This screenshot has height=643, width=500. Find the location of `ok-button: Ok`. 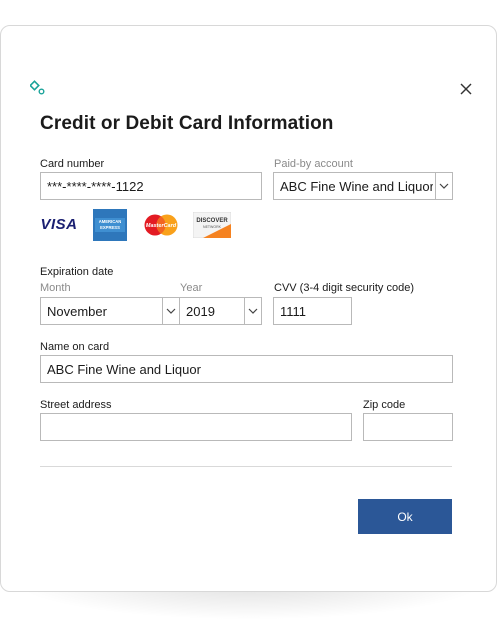

ok-button: Ok is located at coordinates (405, 516).